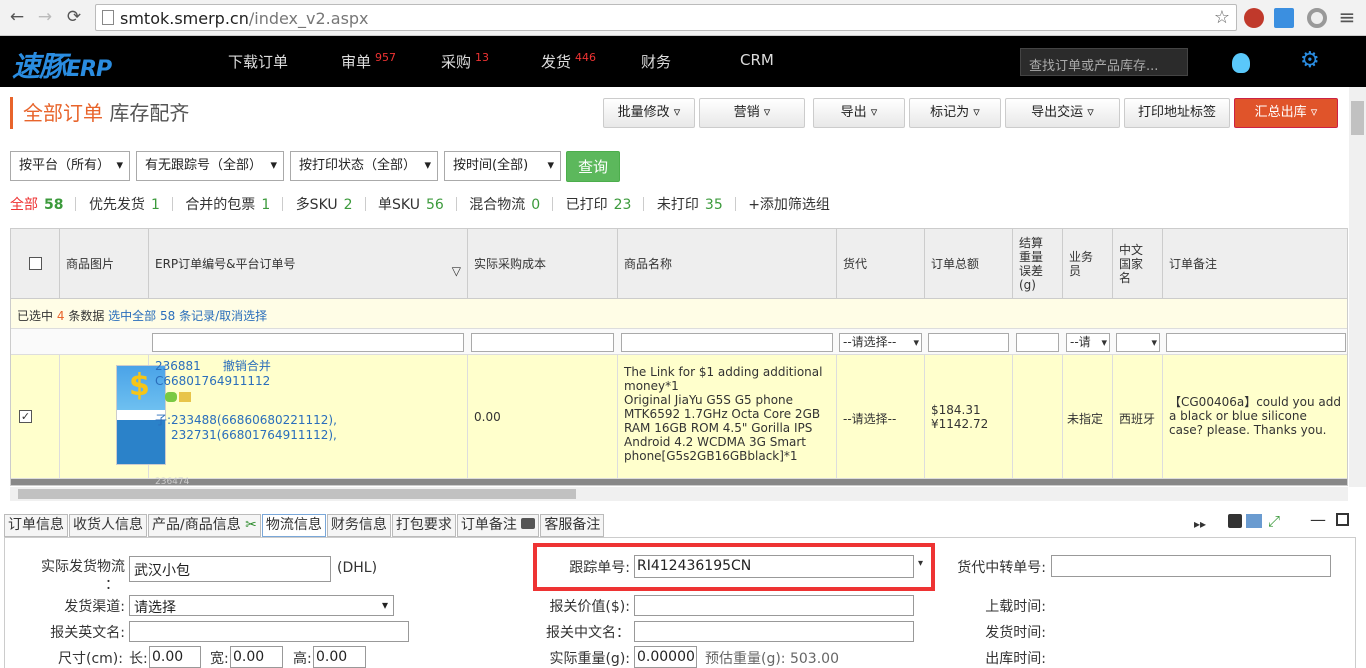 The height and width of the screenshot is (668, 1366). I want to click on tab-all: 全部 58, so click(36, 204).